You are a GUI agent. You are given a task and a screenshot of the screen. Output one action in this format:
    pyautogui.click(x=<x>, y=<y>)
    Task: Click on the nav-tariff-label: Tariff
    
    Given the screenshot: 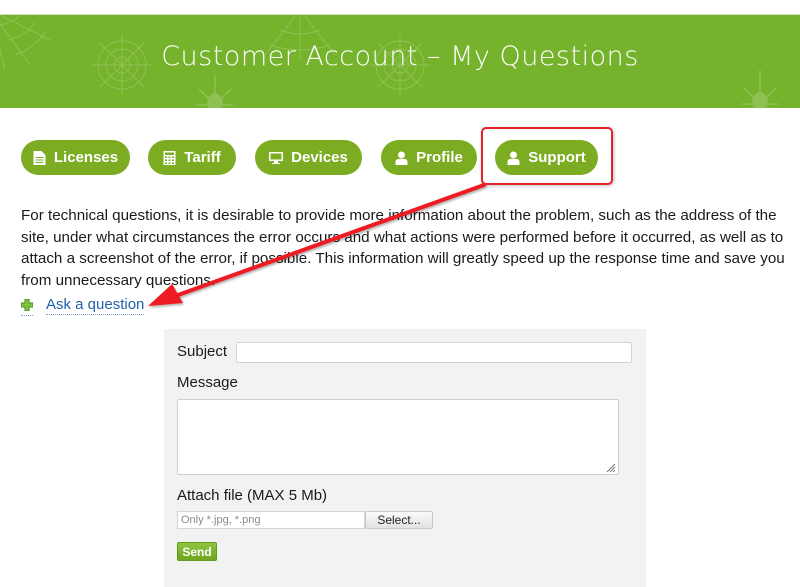 What is the action you would take?
    pyautogui.click(x=202, y=157)
    